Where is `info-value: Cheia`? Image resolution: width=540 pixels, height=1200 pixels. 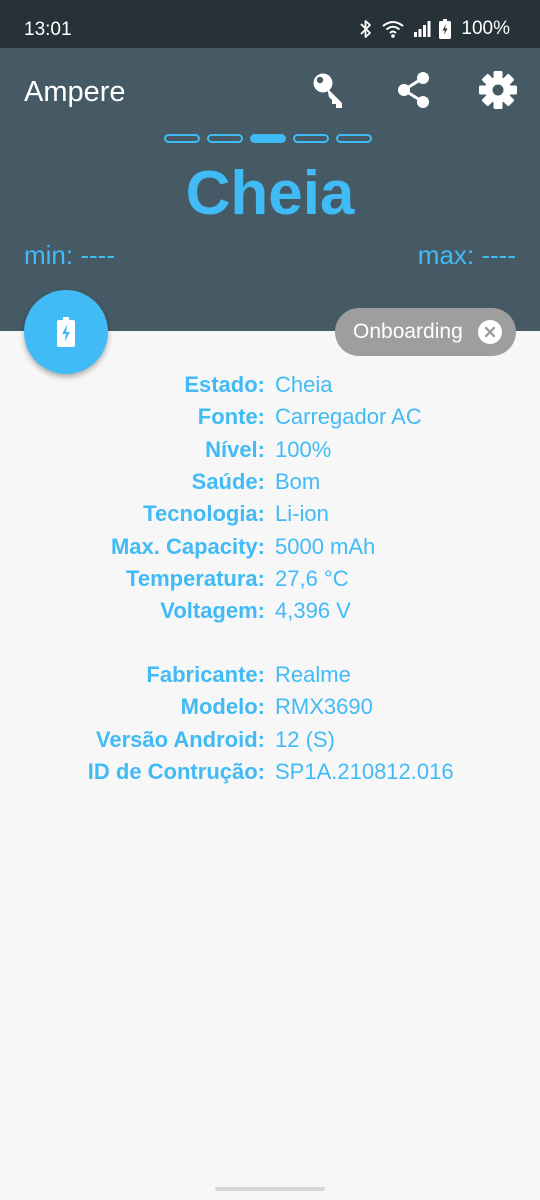 info-value: Cheia is located at coordinates (304, 385).